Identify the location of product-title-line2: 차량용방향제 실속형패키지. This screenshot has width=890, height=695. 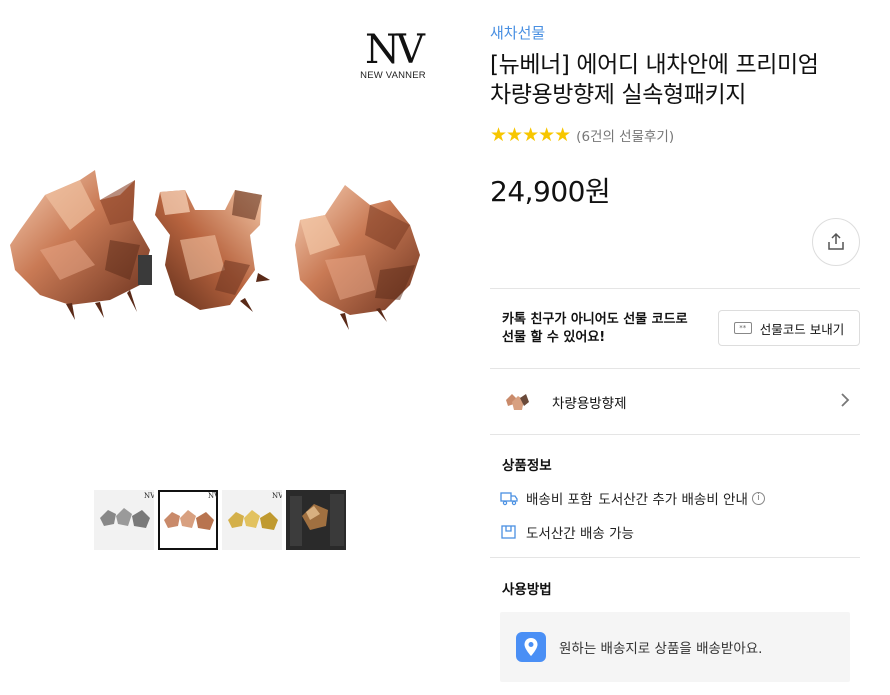
(618, 95).